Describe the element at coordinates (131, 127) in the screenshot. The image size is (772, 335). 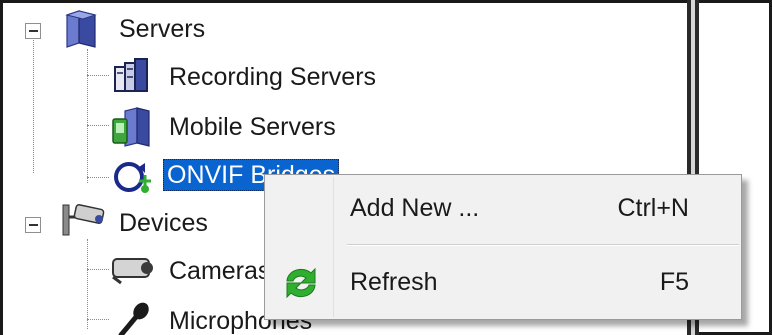
I see `mobile-servers-icon` at that location.